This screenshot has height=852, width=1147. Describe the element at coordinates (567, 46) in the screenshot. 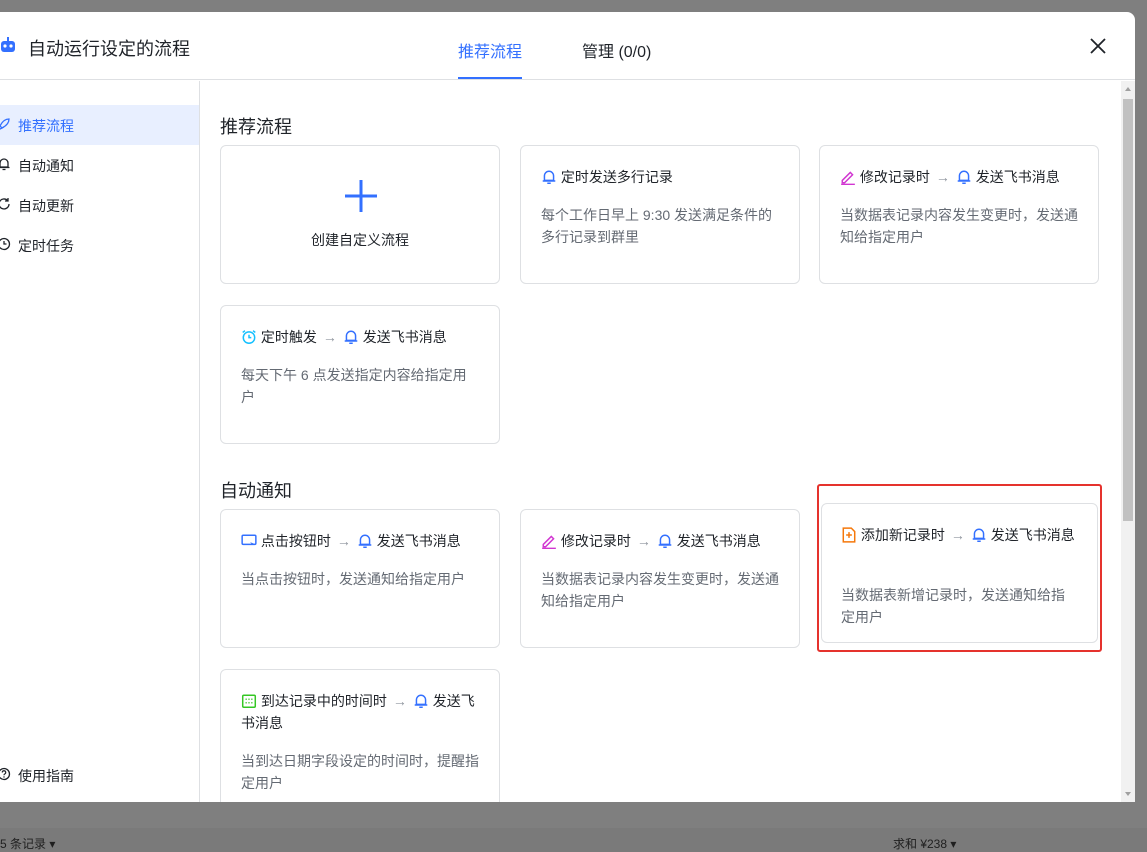

I see `dialog-header: 自动运行设定的流程 推荐流程 管理 (0/0)` at that location.